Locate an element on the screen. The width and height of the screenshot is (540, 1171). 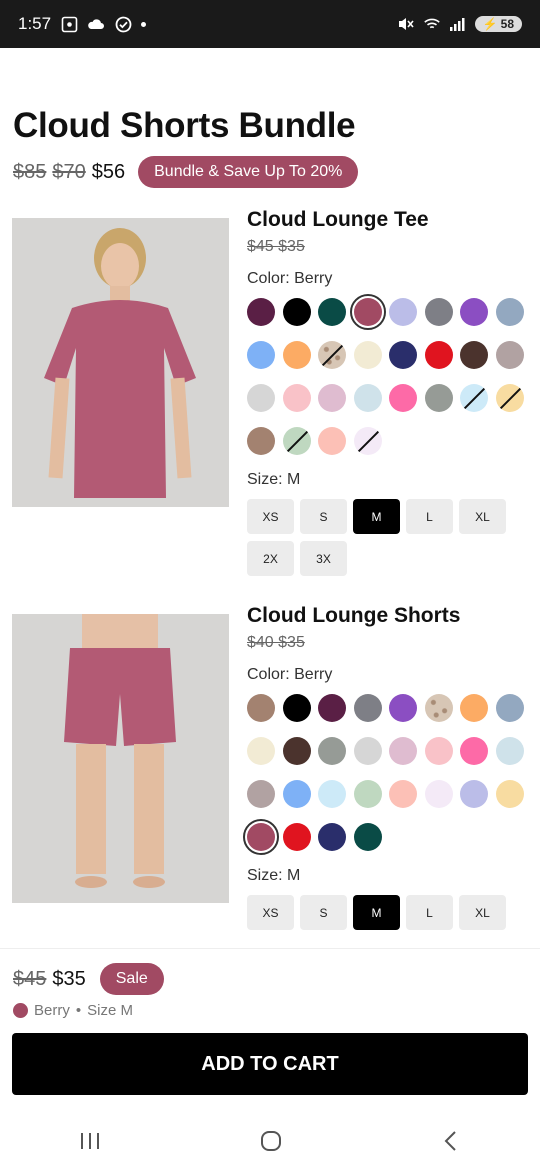
recent-apps-icon is located at coordinates (90, 1144).